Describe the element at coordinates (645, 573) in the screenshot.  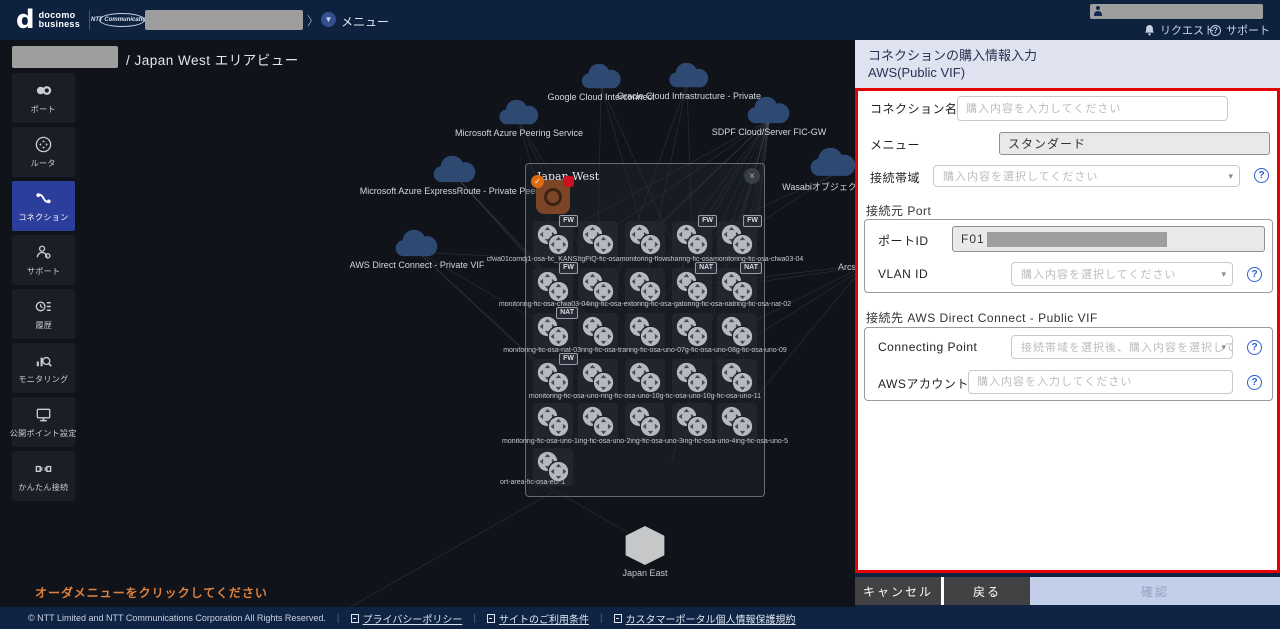
I see `japan-east-label: Japan East` at that location.